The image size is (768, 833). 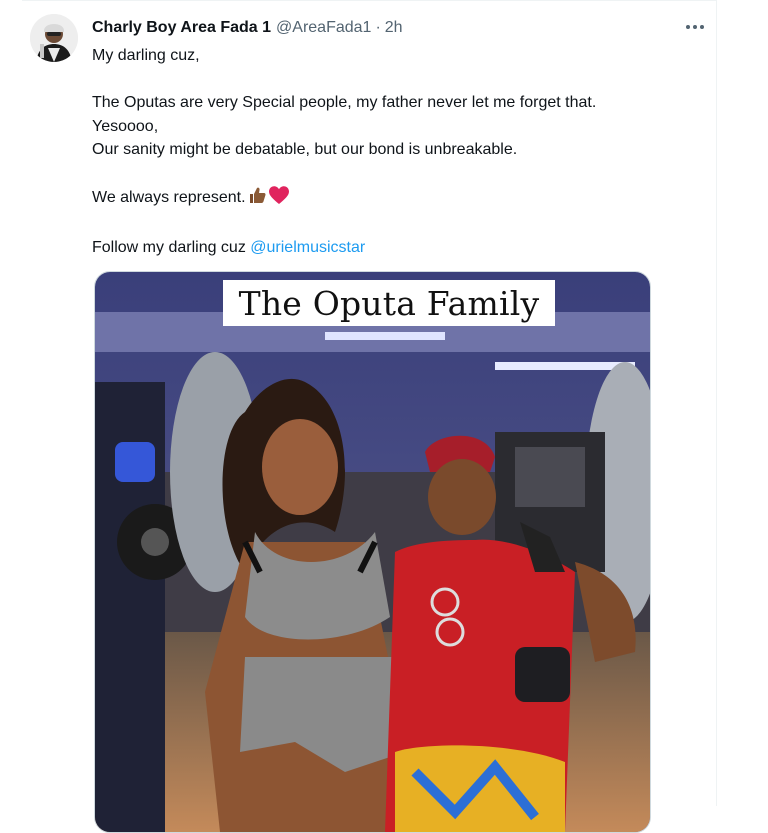 I want to click on avatar, so click(x=54, y=38).